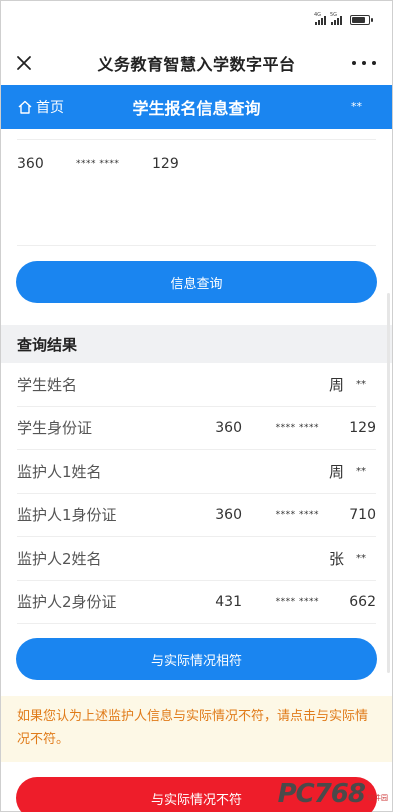 The height and width of the screenshot is (812, 393). I want to click on row-label: 监护人2身份证, so click(67, 602).